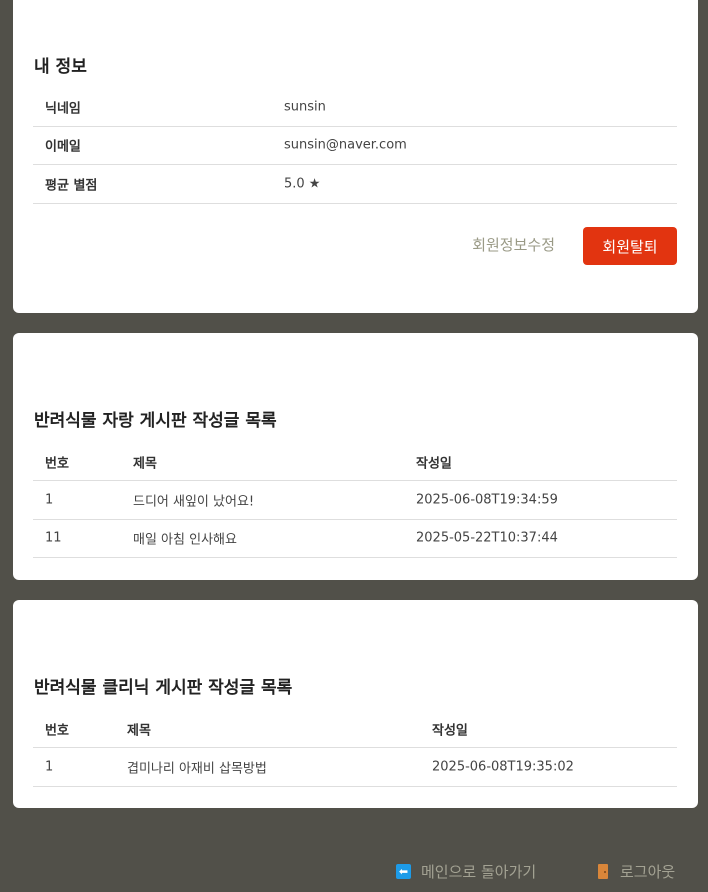 This screenshot has height=892, width=708. What do you see at coordinates (355, 184) in the screenshot?
I see `profile-row-rating: 평균 별점 5.0 ★` at bounding box center [355, 184].